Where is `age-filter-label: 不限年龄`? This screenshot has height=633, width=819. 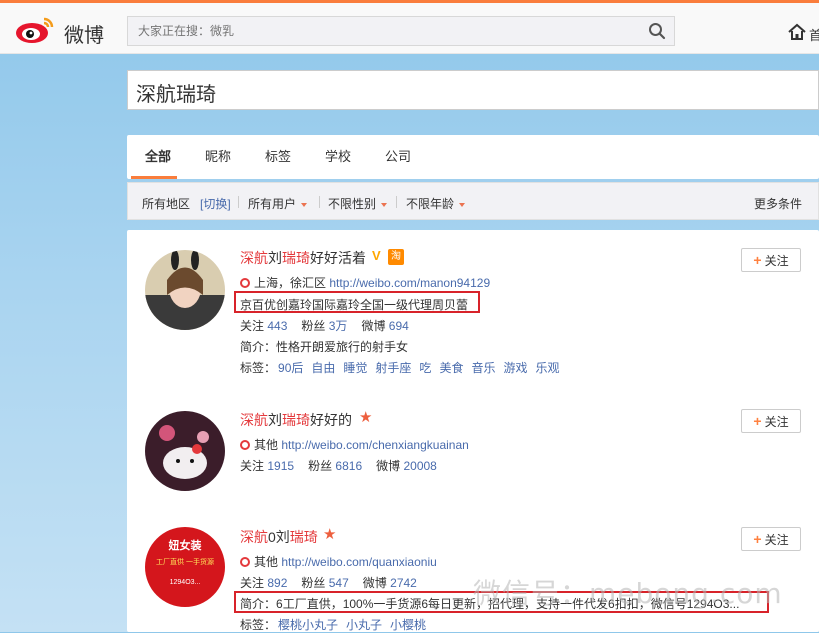
age-filter-label: 不限年龄 is located at coordinates (430, 204).